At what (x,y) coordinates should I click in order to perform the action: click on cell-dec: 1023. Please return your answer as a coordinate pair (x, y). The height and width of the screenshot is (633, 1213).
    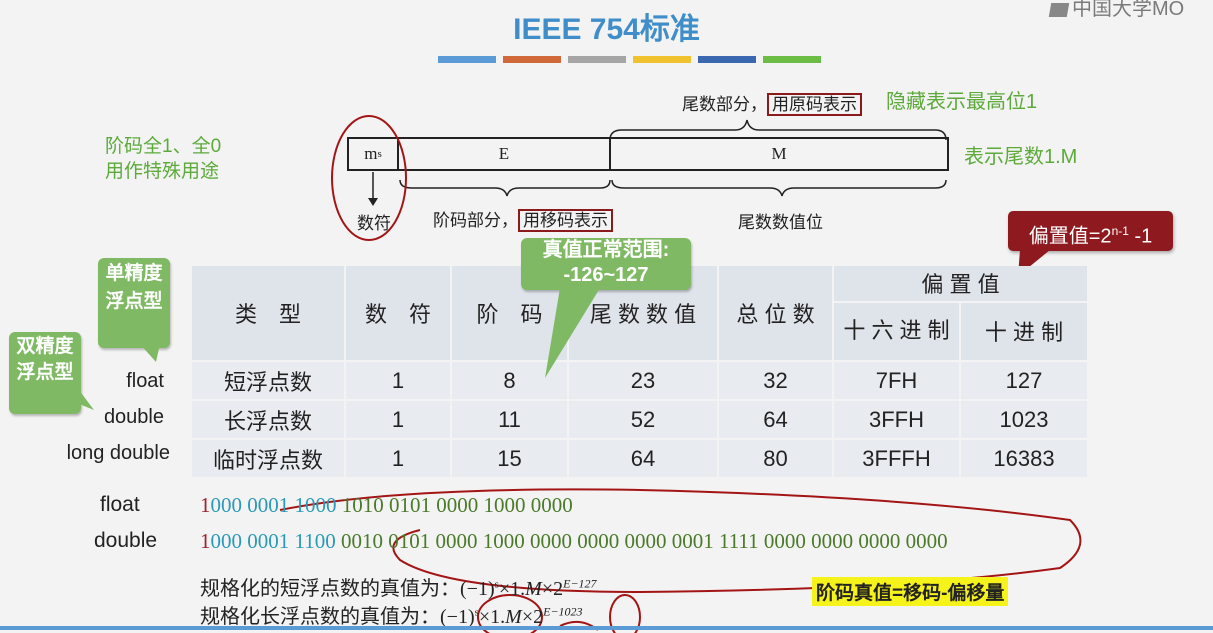
    Looking at the image, I should click on (1024, 419).